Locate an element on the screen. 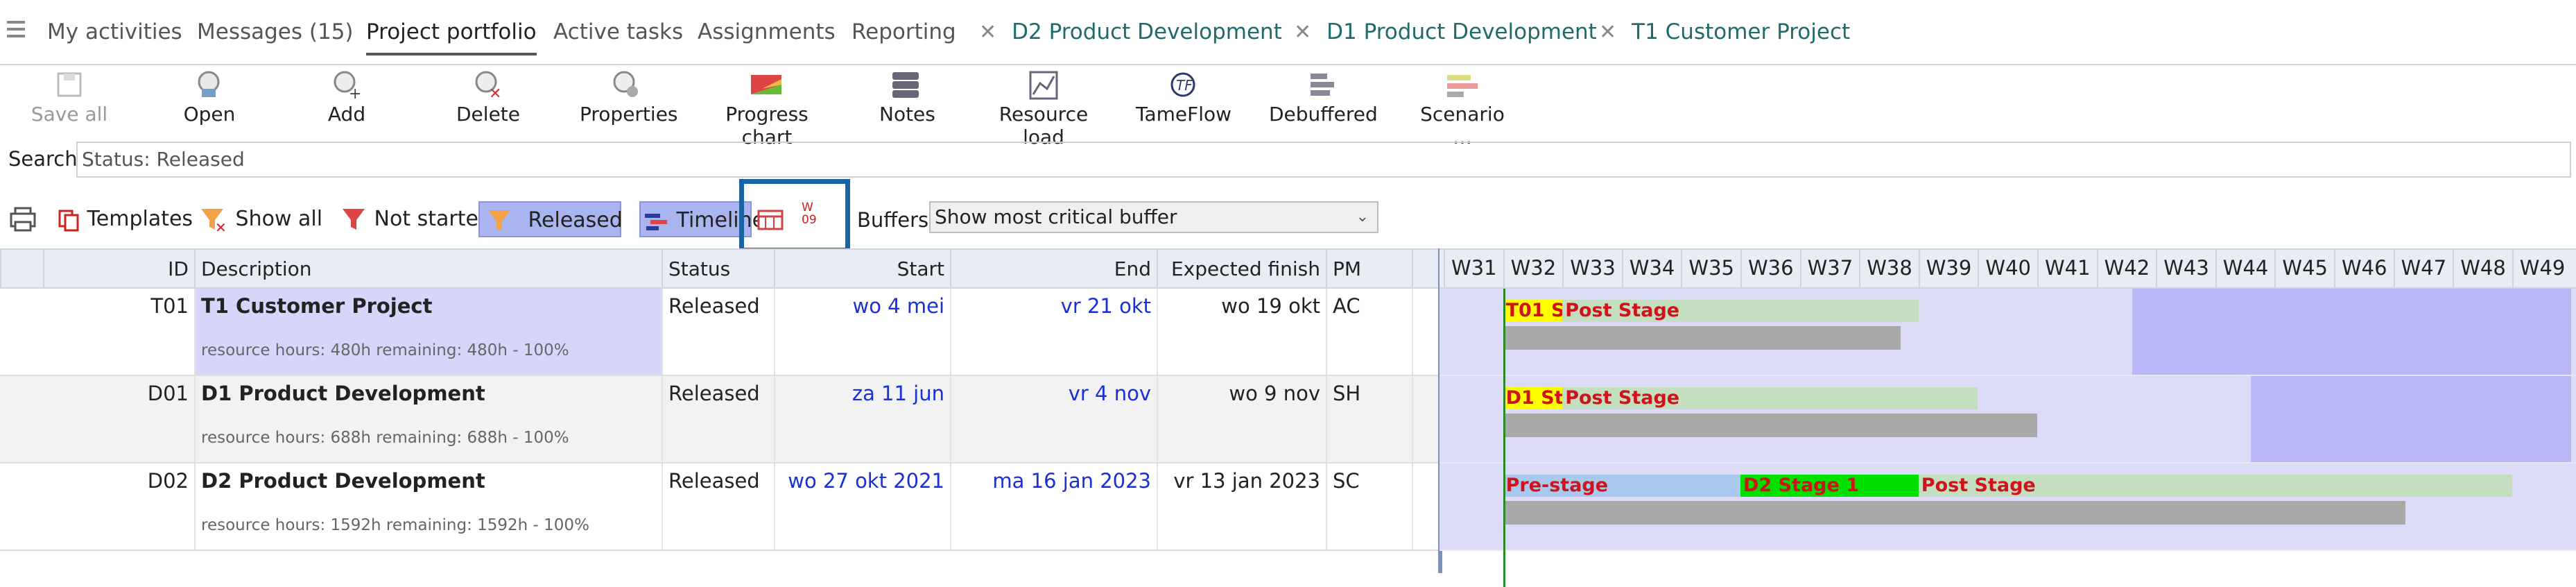 The height and width of the screenshot is (587, 2576). notes-label: Notes is located at coordinates (907, 114).